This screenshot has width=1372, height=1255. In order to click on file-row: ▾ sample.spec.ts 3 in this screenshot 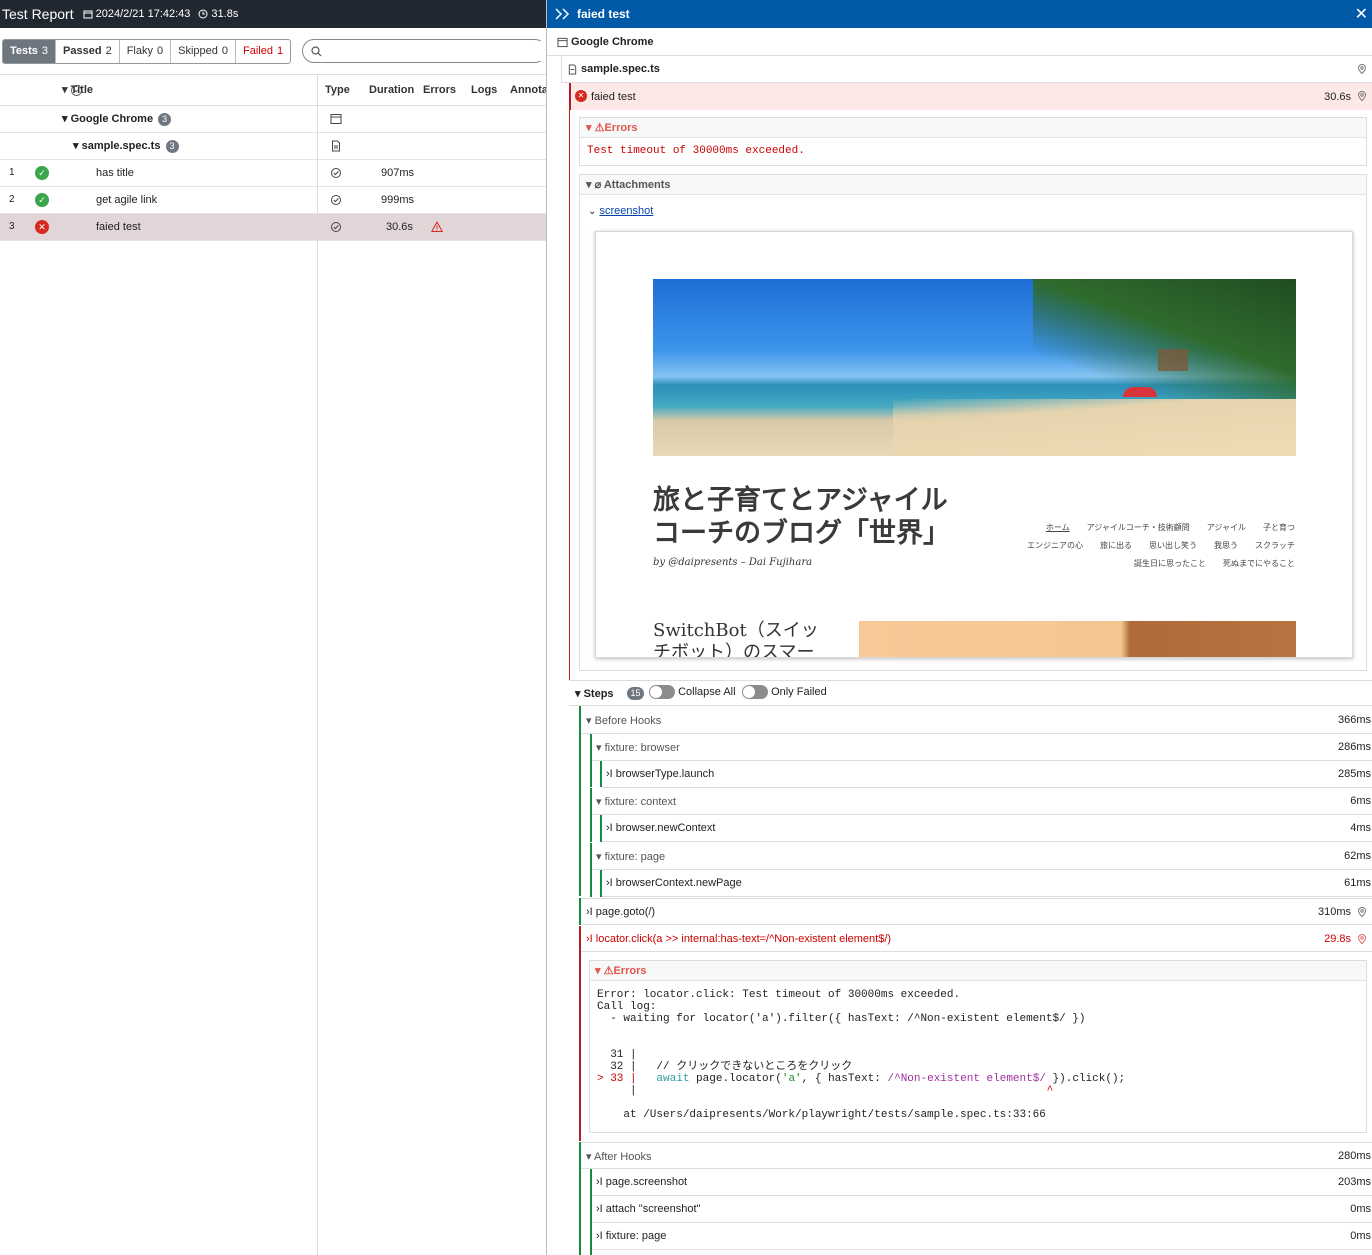, I will do `click(273, 146)`.